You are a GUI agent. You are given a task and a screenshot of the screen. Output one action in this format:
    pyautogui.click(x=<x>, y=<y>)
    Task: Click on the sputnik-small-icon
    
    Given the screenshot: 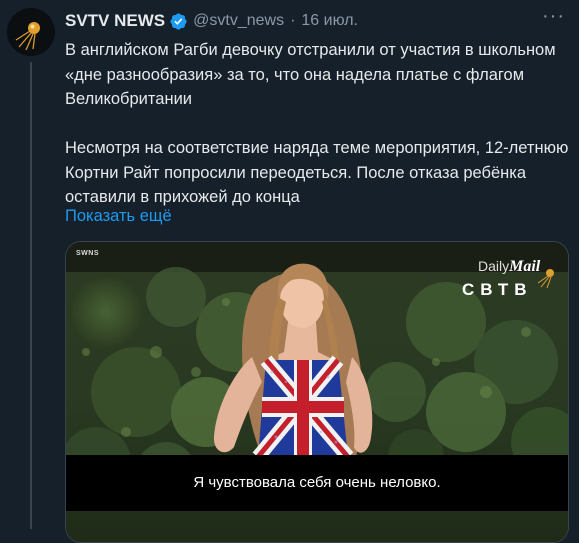 What is the action you would take?
    pyautogui.click(x=545, y=279)
    